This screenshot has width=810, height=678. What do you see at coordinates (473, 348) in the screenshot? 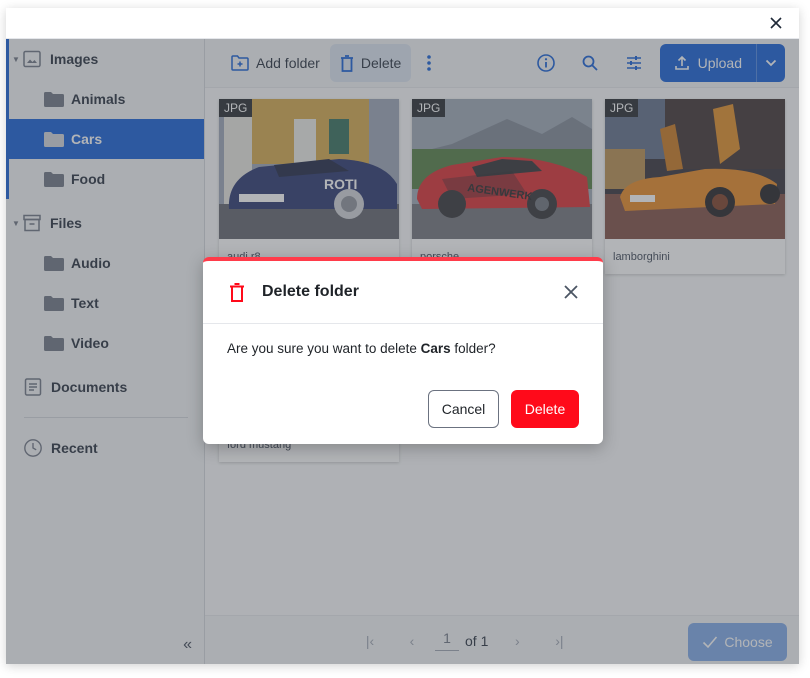
I see `message-text: folder?` at bounding box center [473, 348].